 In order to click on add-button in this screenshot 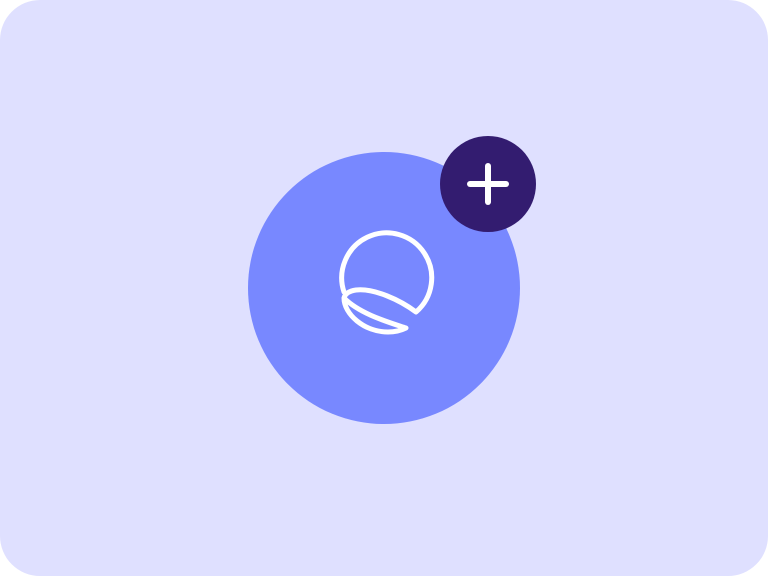, I will do `click(488, 184)`.